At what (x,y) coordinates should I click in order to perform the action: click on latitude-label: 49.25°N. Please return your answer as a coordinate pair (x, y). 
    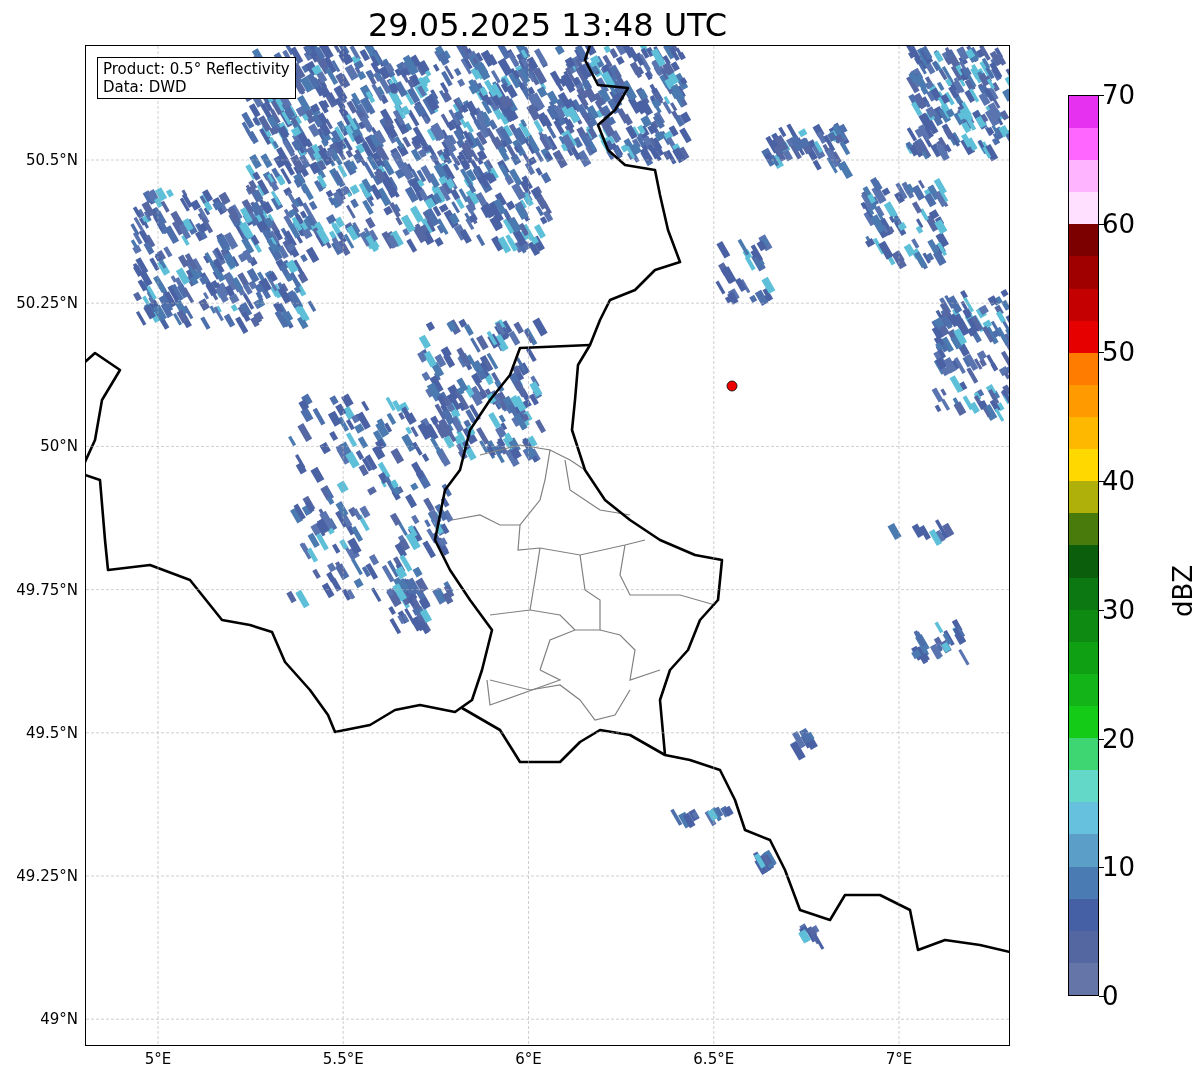
    Looking at the image, I should click on (47, 876).